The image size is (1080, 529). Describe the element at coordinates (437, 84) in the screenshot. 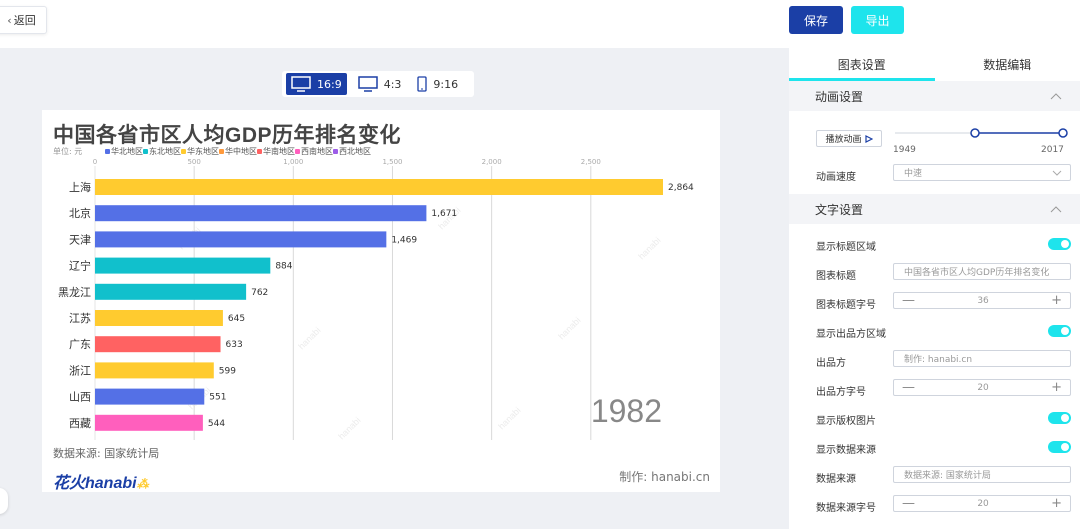

I see `ratio-option-9-16: 9:16` at that location.